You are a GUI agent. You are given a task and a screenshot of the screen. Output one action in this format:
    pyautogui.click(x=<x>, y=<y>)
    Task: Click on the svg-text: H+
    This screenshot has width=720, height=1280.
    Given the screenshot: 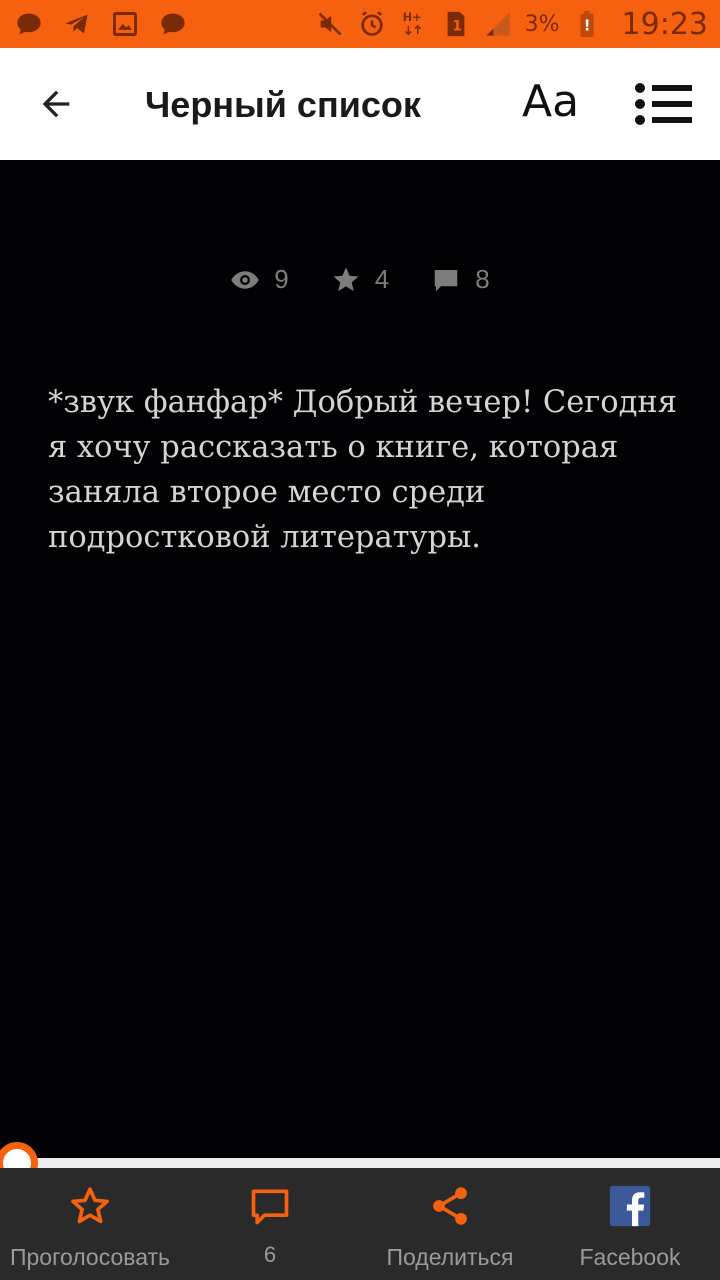 What is the action you would take?
    pyautogui.click(x=411, y=17)
    